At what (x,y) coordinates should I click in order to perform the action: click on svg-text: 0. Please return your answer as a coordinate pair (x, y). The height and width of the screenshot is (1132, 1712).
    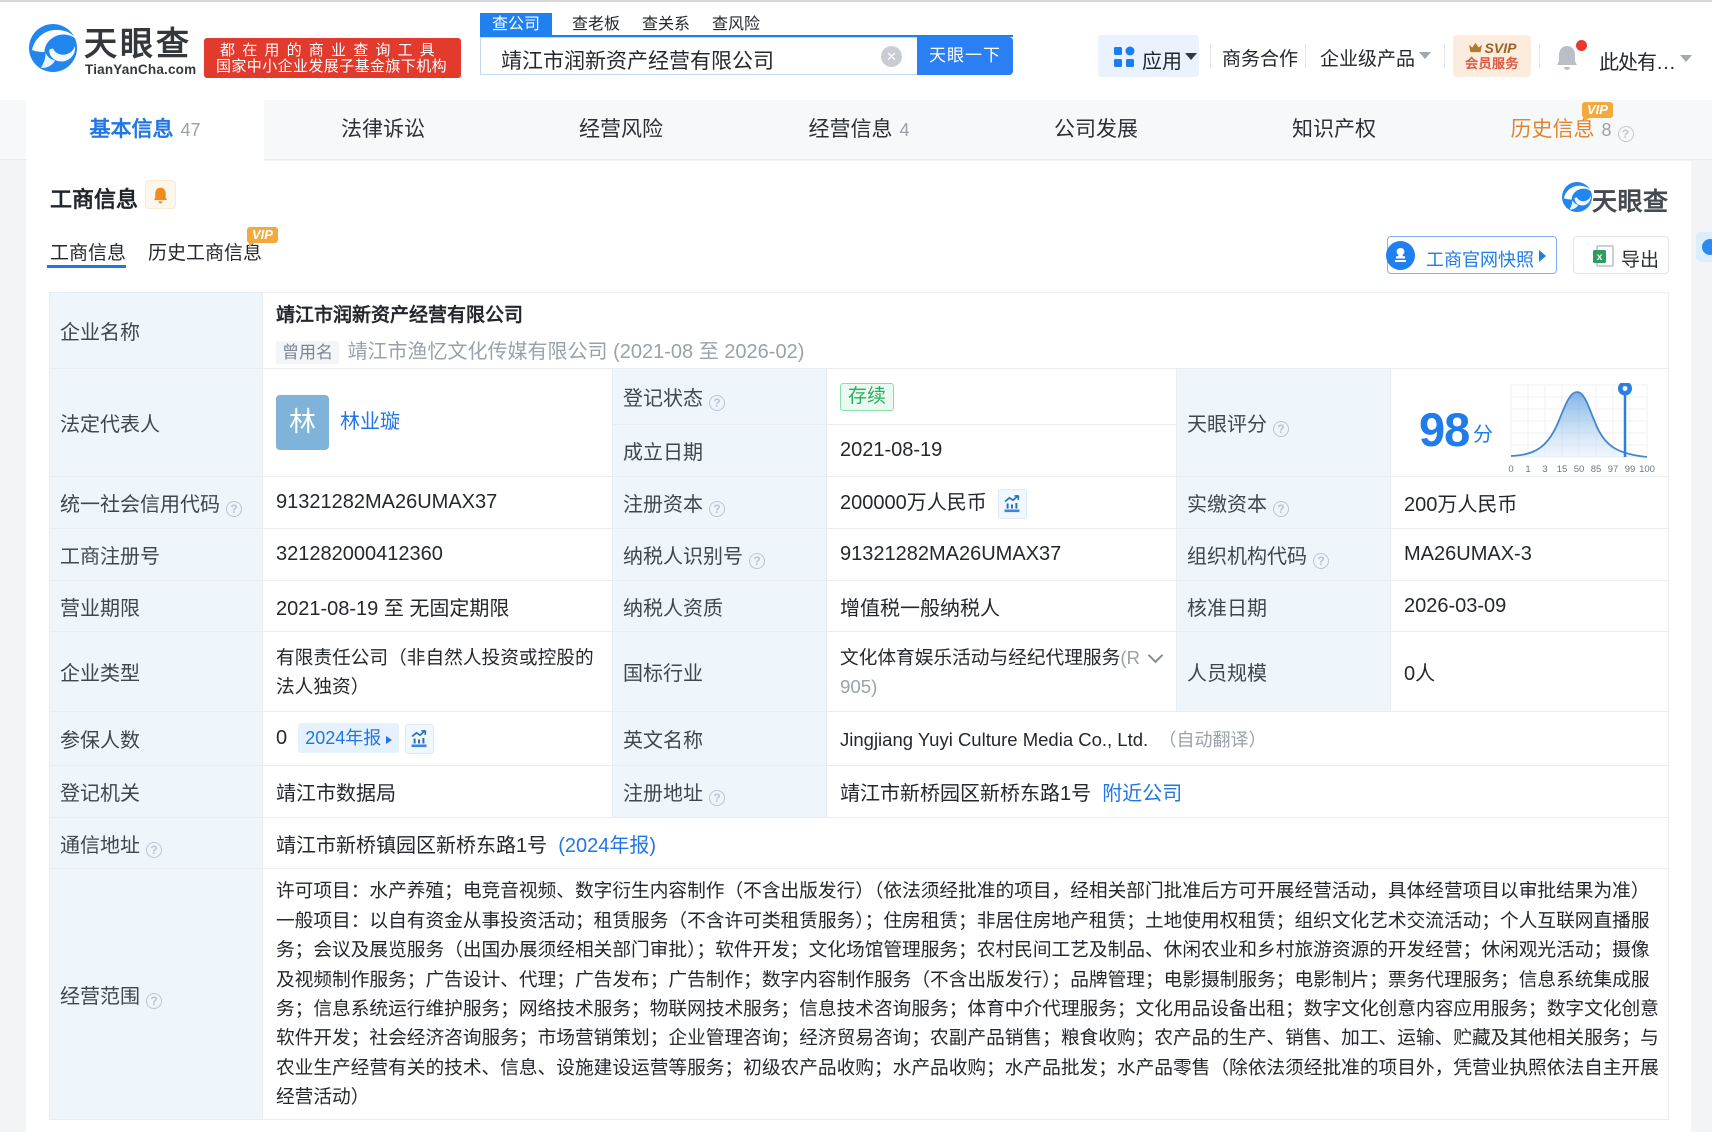
    Looking at the image, I should click on (1510, 469).